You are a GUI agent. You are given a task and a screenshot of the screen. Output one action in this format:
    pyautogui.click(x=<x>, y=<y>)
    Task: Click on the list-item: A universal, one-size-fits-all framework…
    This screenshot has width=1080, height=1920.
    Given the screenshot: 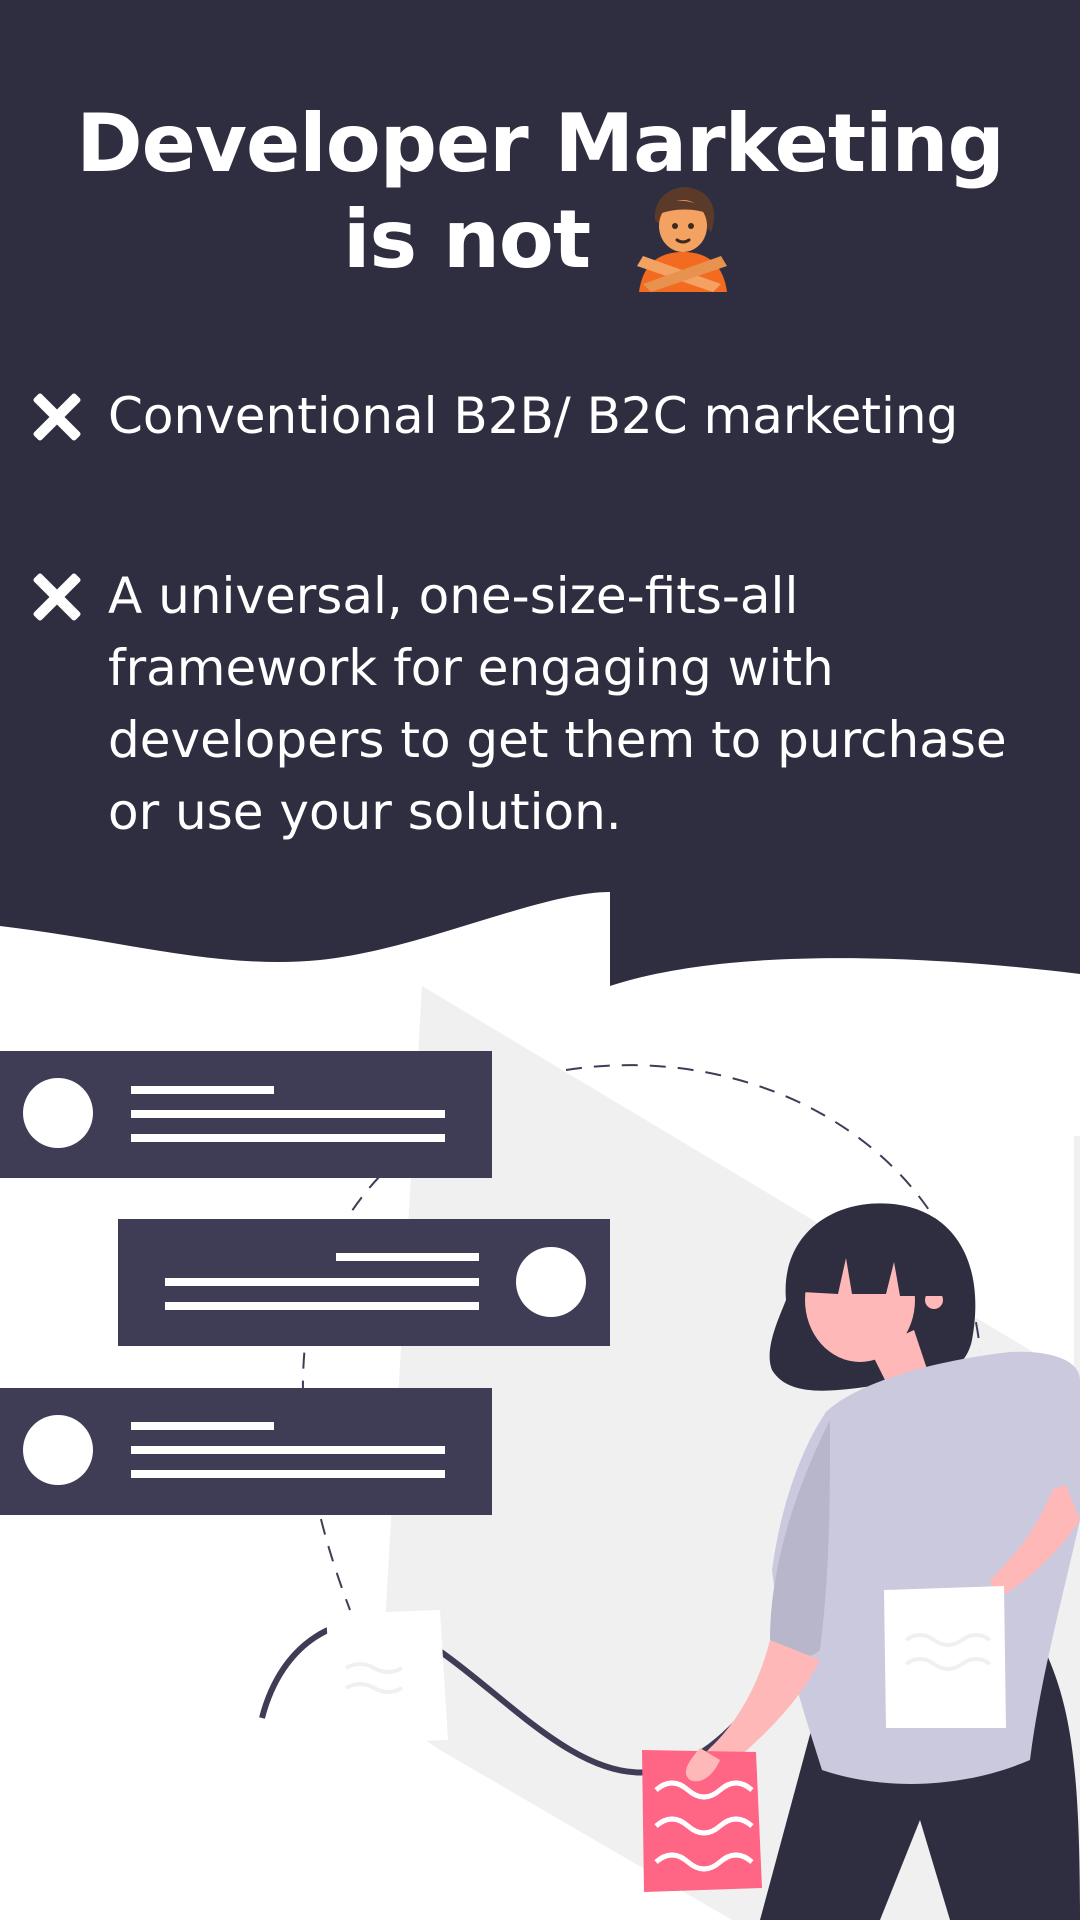 What is the action you would take?
    pyautogui.click(x=545, y=704)
    